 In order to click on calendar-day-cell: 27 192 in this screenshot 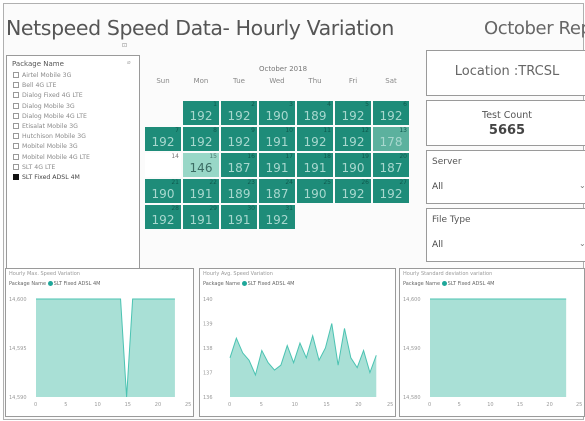, I will do `click(391, 191)`.